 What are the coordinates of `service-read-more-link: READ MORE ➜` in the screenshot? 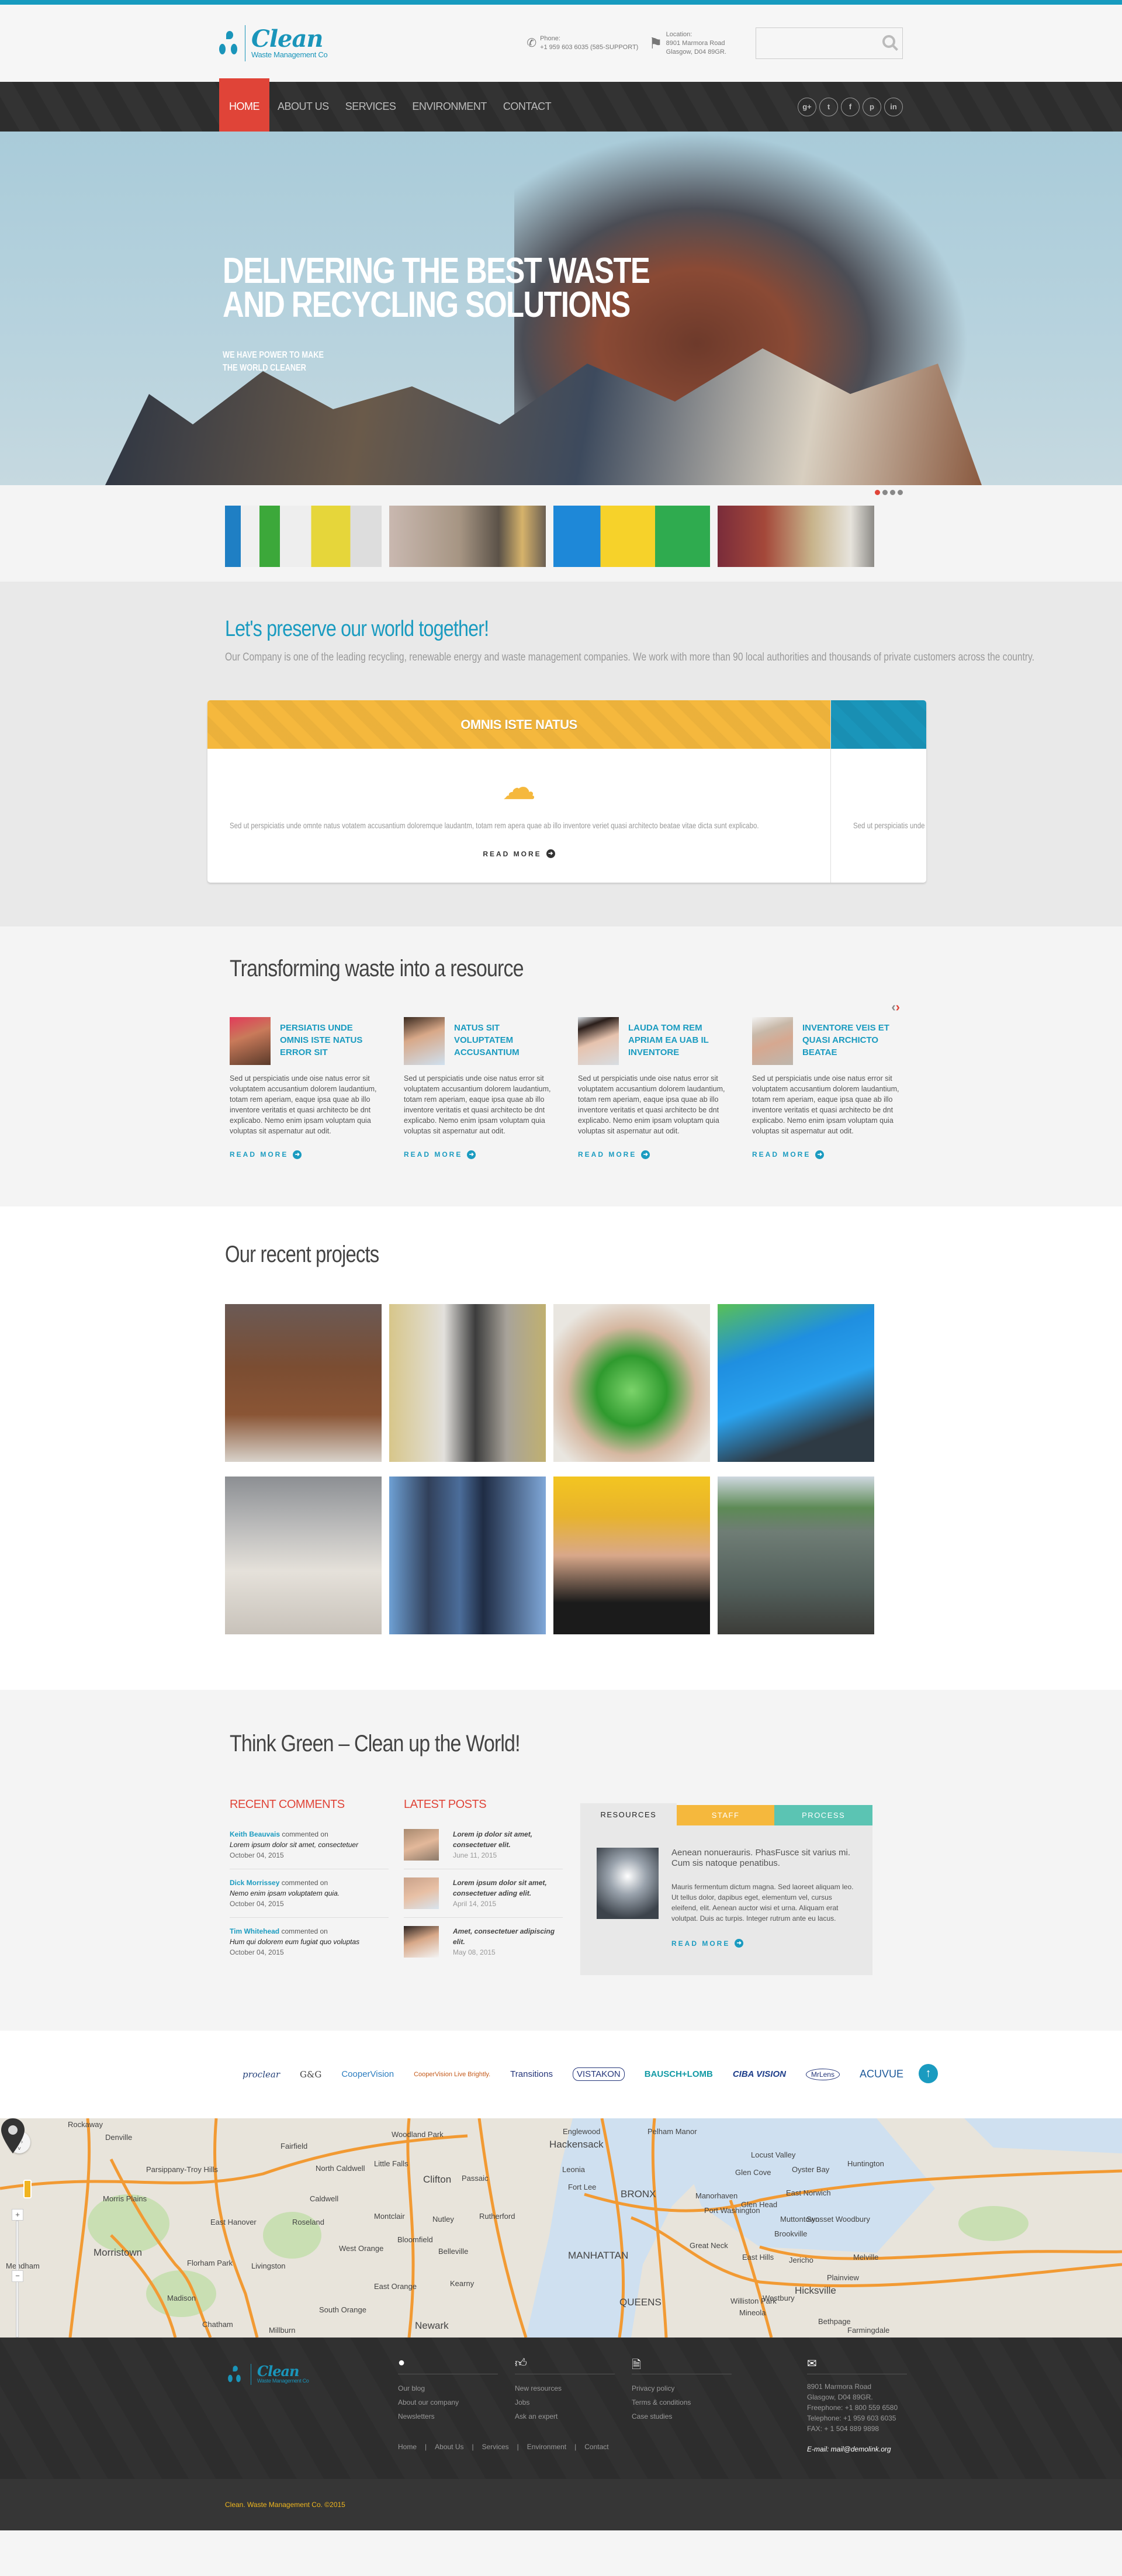 It's located at (519, 853).